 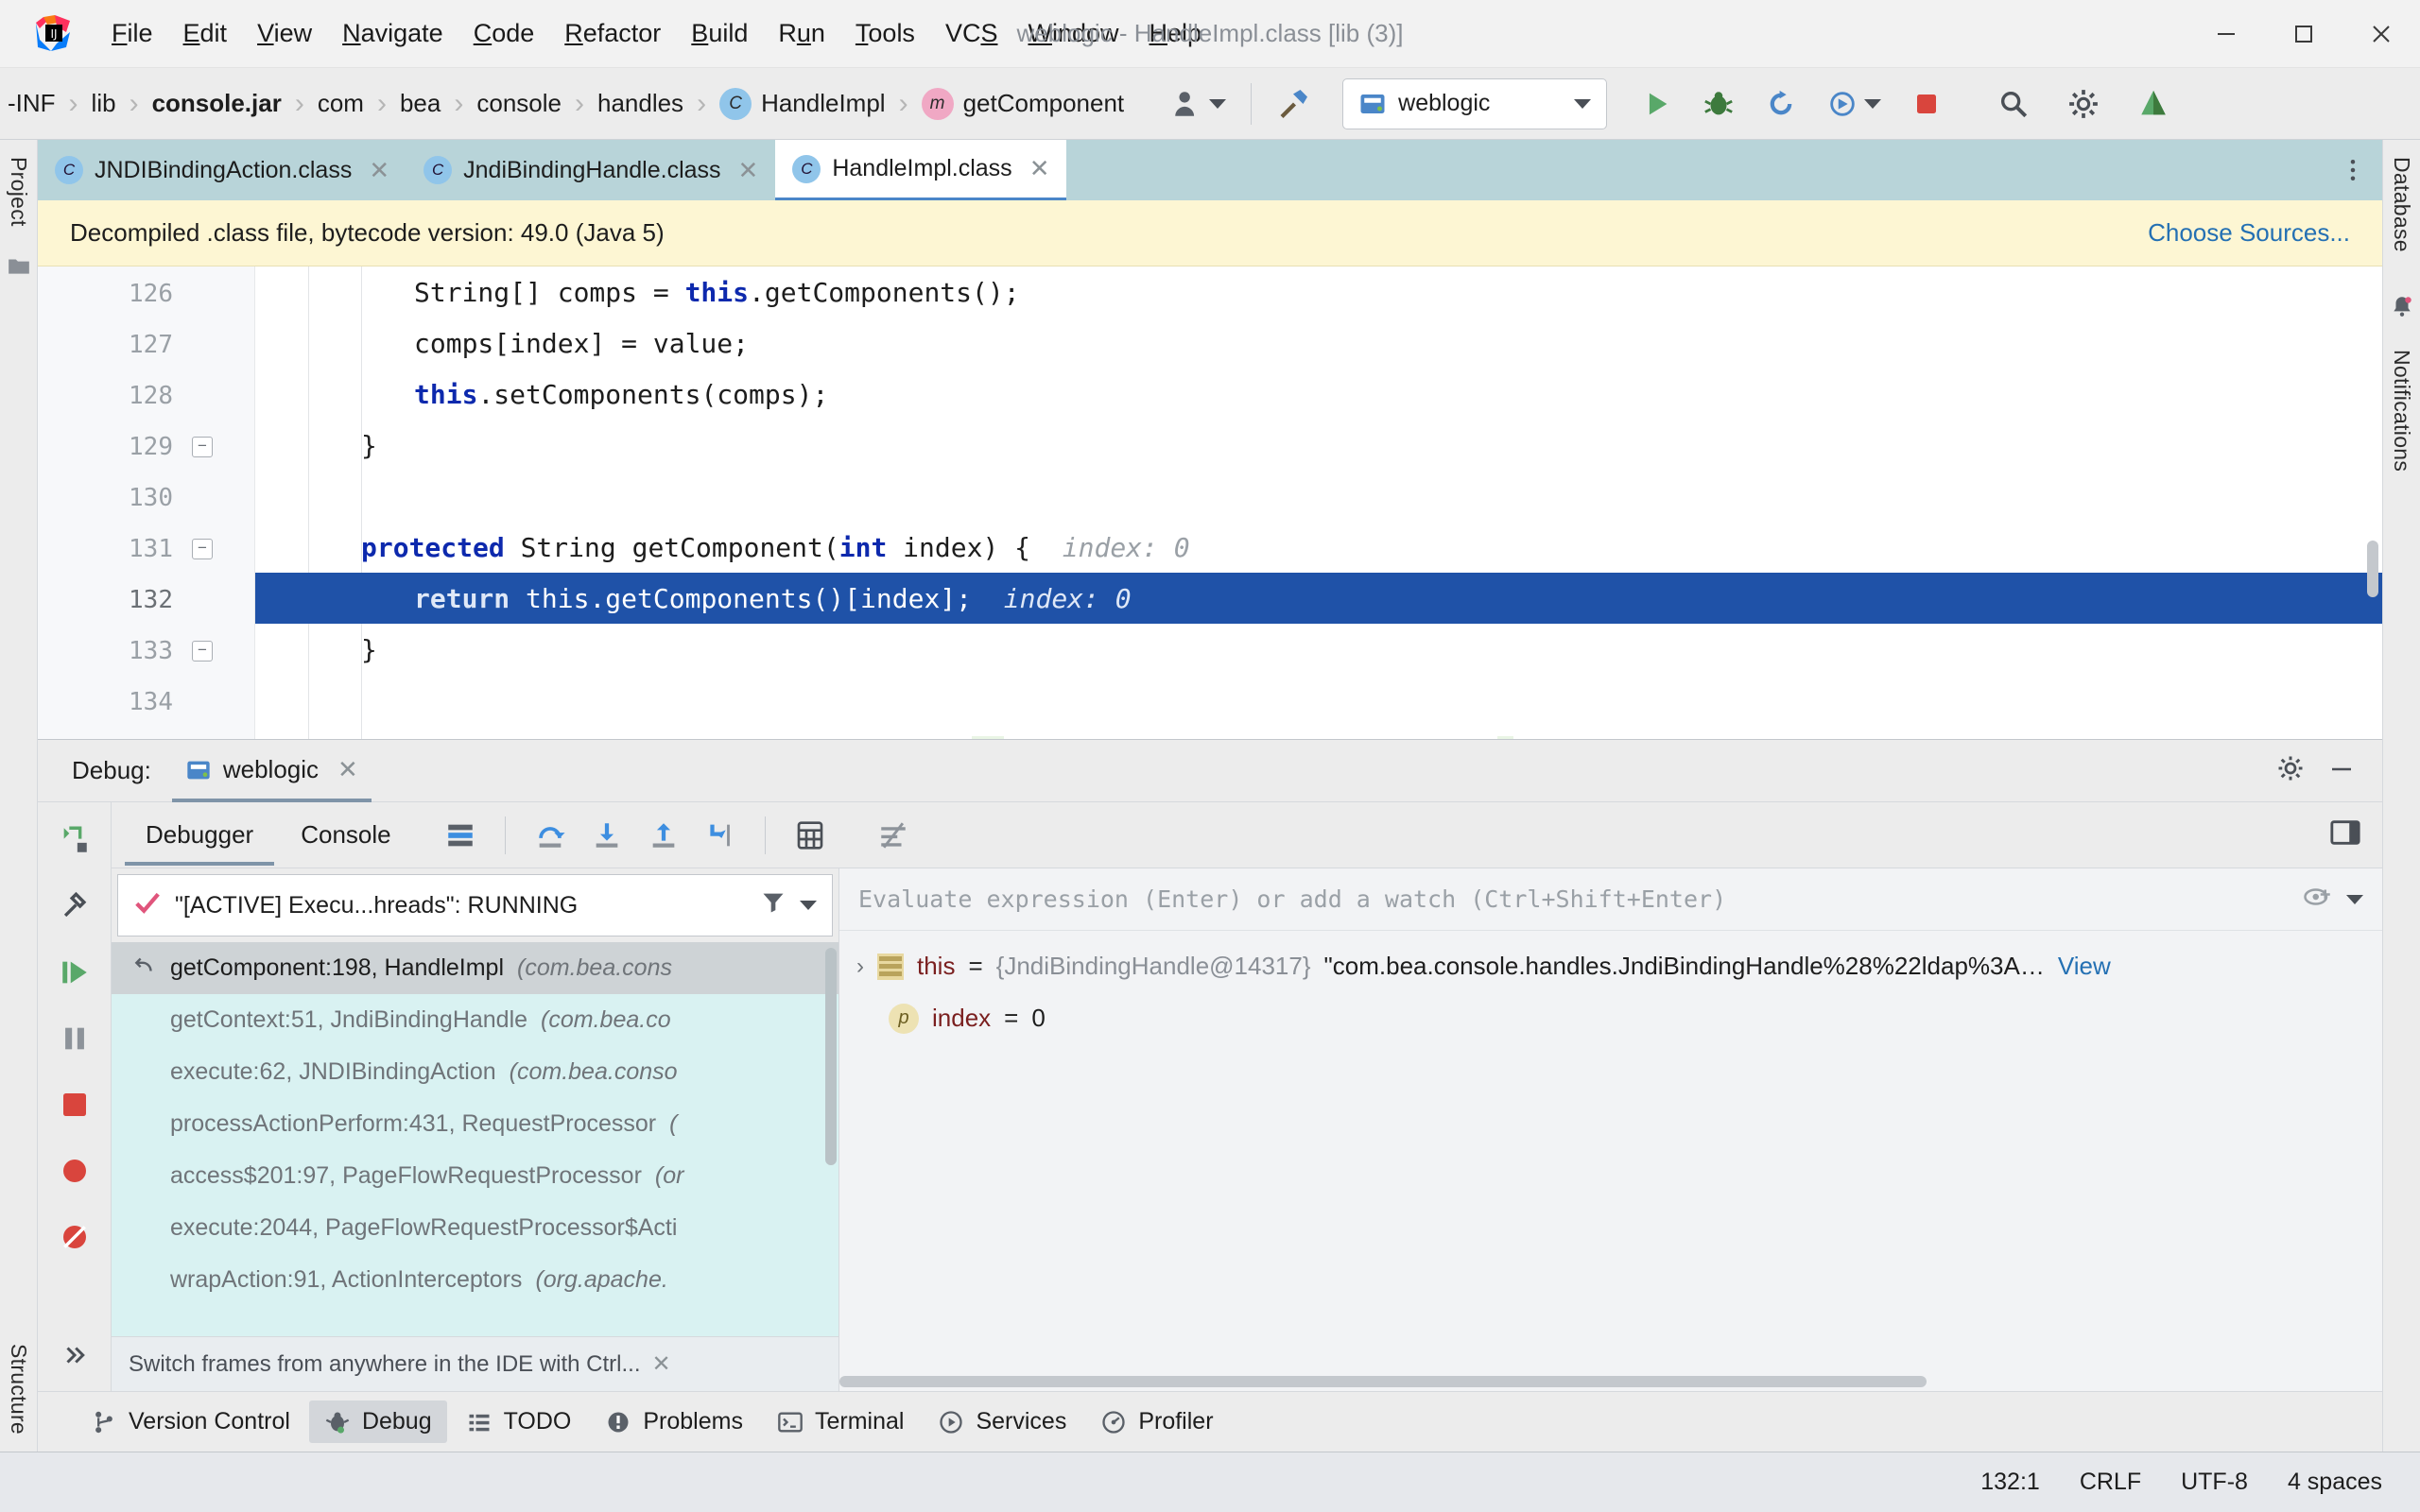 I want to click on resume-program-icon, so click(x=74, y=972).